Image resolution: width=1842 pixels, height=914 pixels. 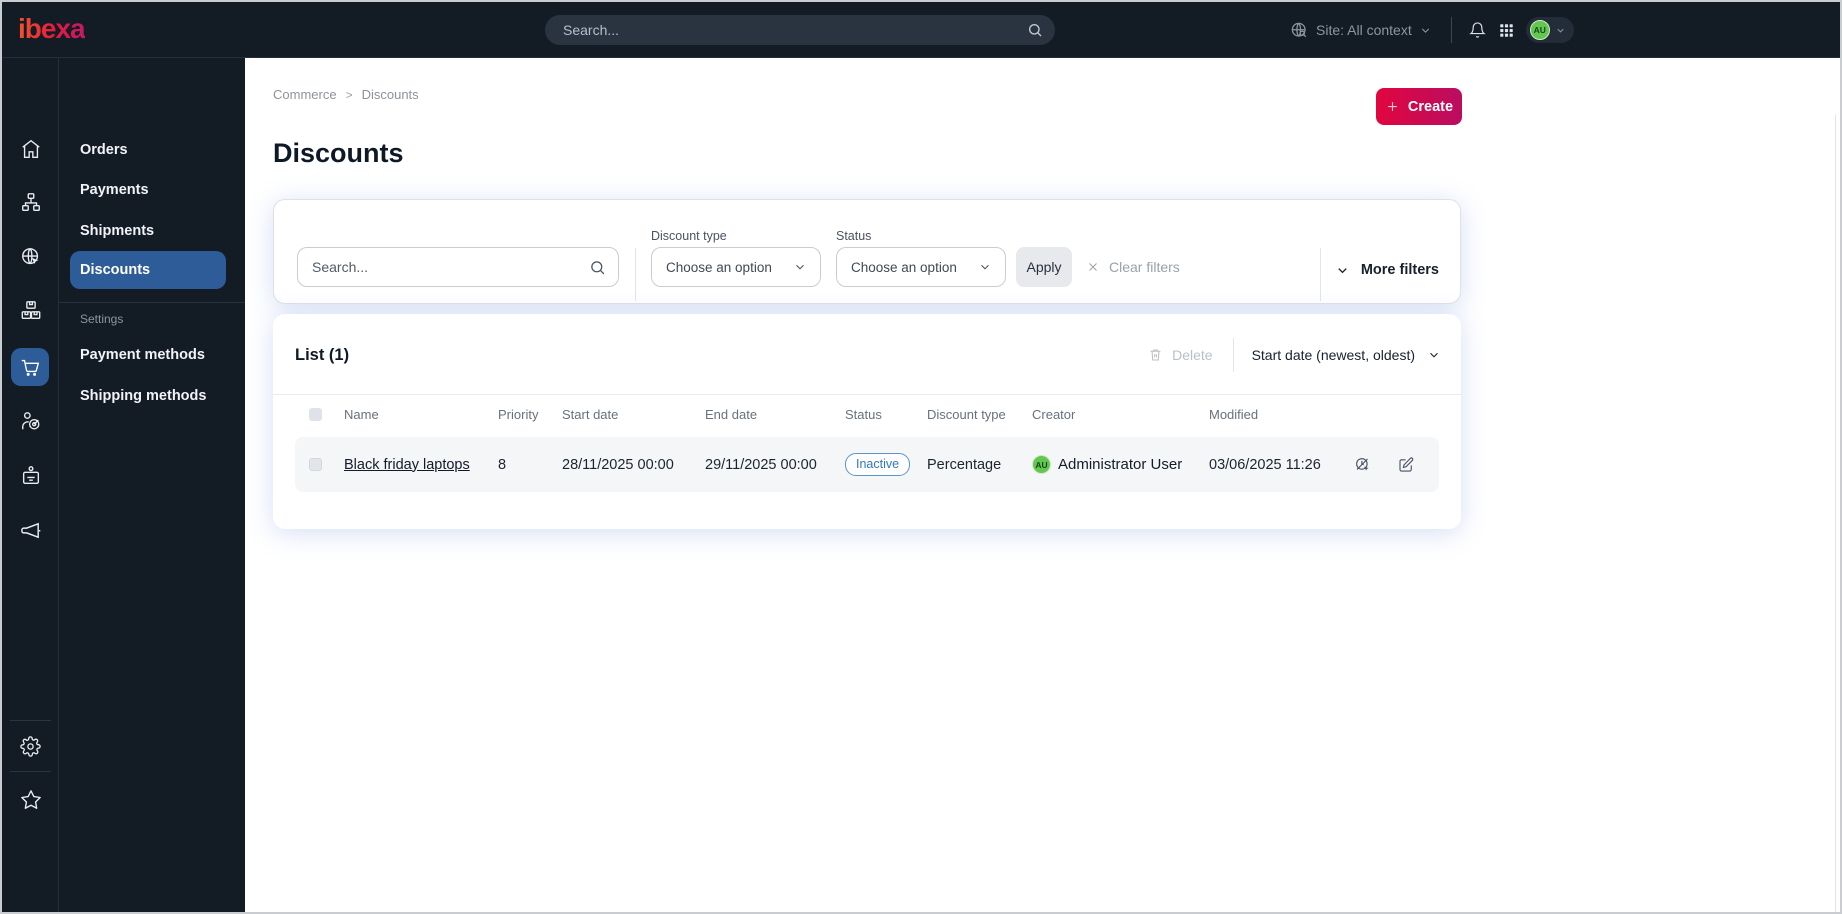 I want to click on global-search-input, so click(x=795, y=30).